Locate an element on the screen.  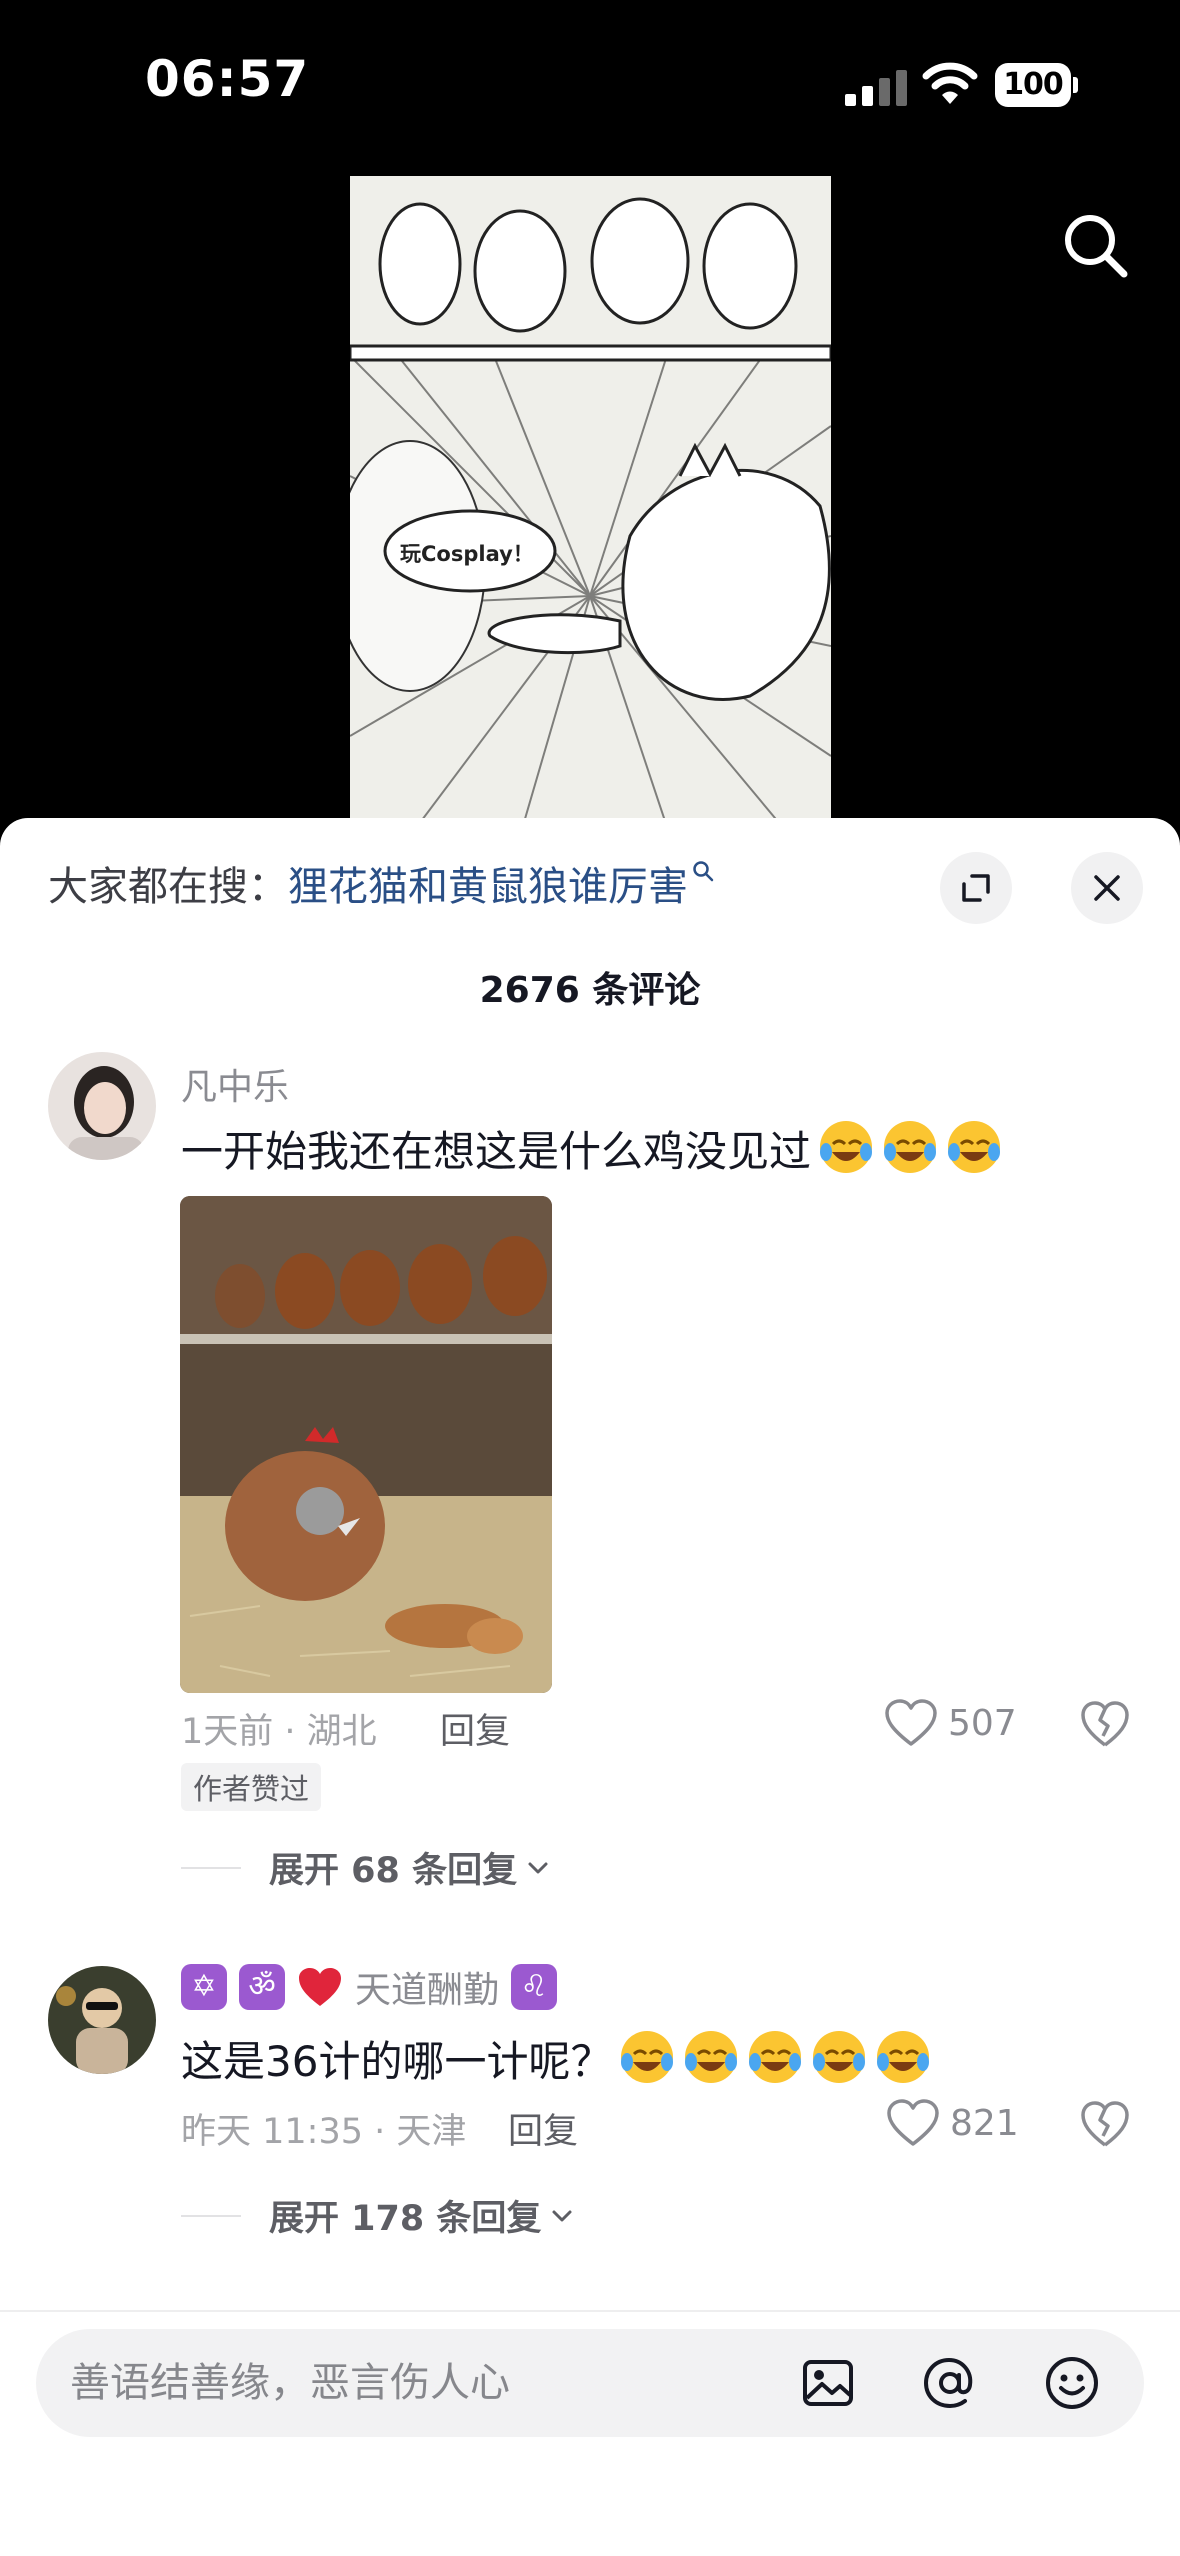
comment-username: 凡中乐 is located at coordinates (235, 1084).